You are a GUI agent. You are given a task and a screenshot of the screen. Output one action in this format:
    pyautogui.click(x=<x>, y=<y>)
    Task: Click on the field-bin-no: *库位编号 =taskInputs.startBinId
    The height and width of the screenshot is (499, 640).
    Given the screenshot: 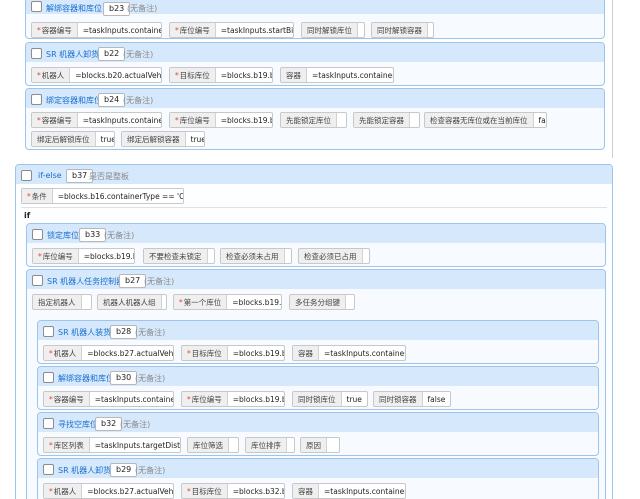 What is the action you would take?
    pyautogui.click(x=231, y=30)
    